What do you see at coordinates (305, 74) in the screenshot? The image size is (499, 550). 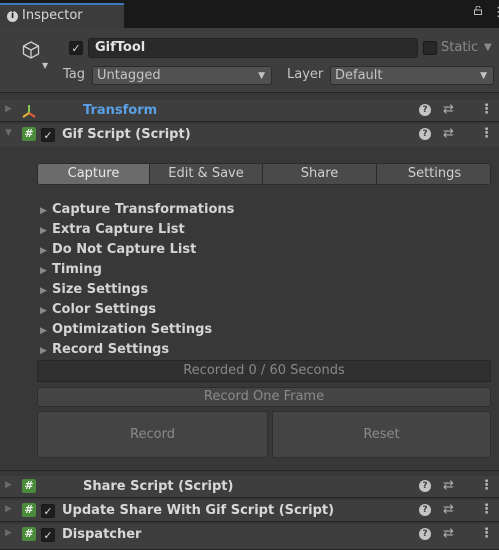 I see `layer-label: Layer` at bounding box center [305, 74].